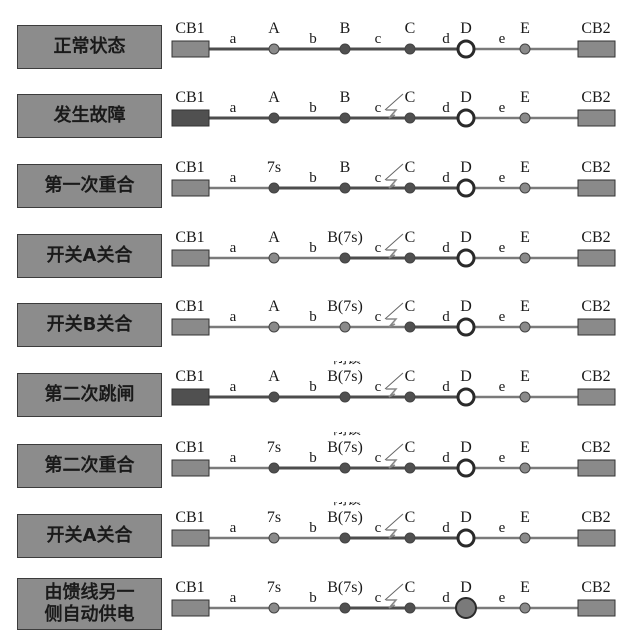  I want to click on lock-label: 闭锁, so click(347, 435).